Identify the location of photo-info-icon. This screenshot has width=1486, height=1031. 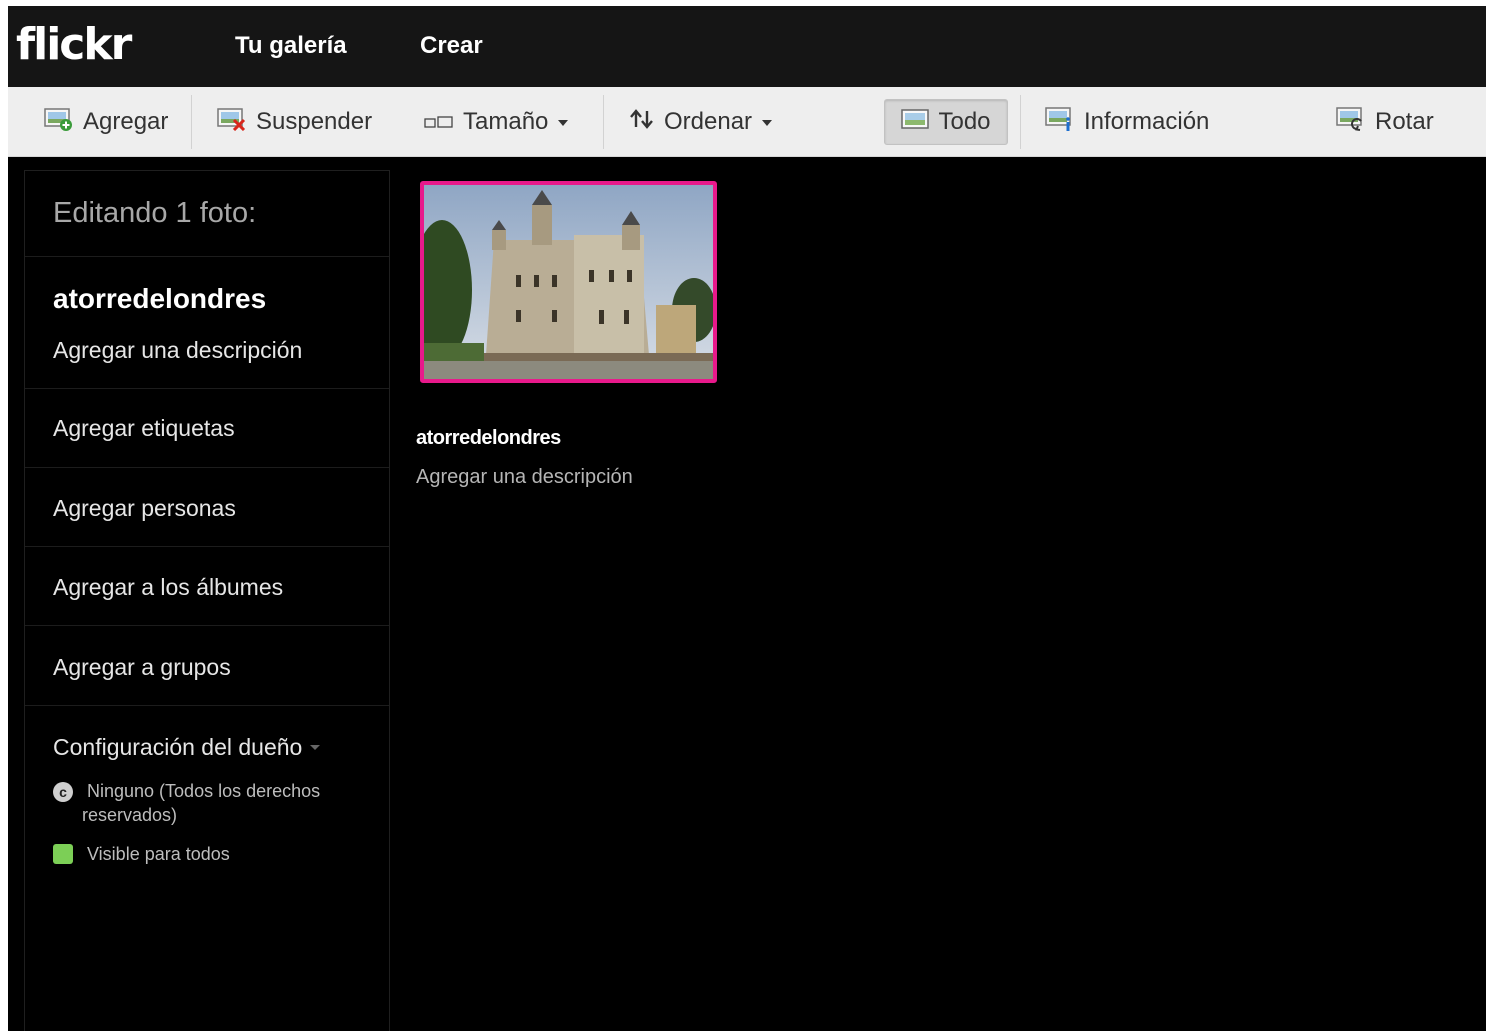
(1060, 122).